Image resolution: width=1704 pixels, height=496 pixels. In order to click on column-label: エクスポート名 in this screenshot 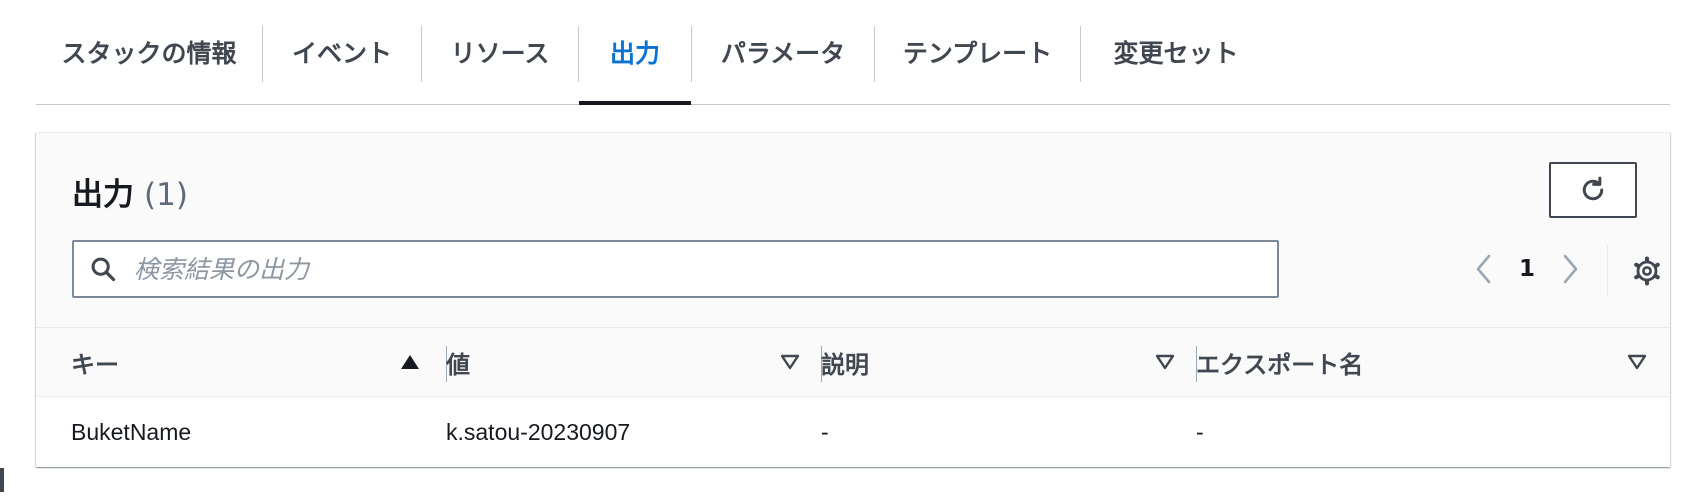, I will do `click(1280, 364)`.